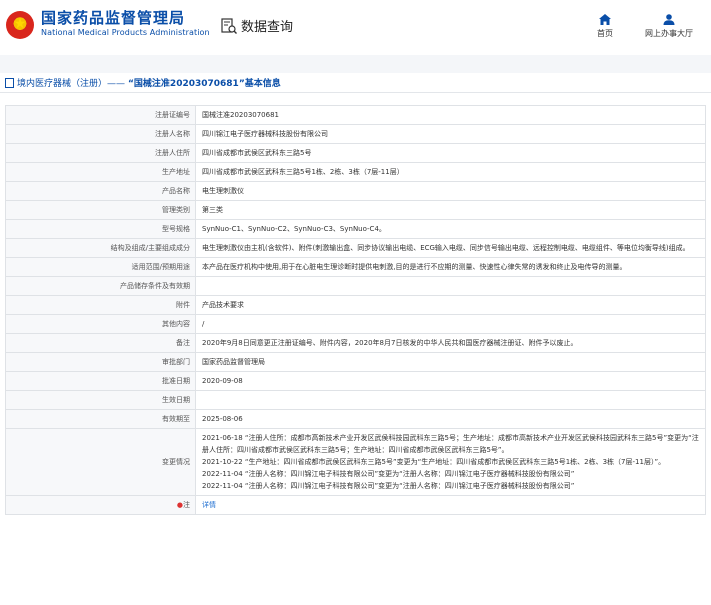 The width and height of the screenshot is (711, 605). What do you see at coordinates (355, 83) in the screenshot?
I see `breadcrumb: 境内医疗器械（注册）—— “国械注准20203070681”基本信息` at bounding box center [355, 83].